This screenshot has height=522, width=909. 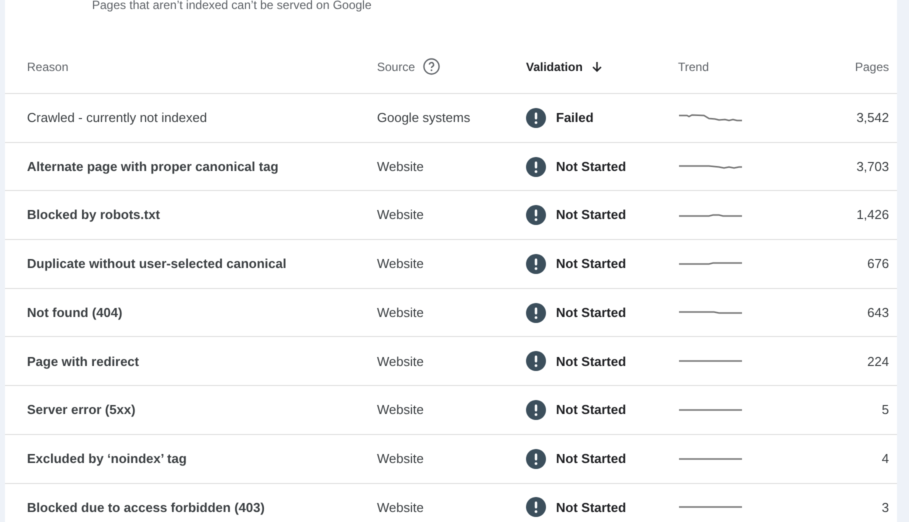 What do you see at coordinates (878, 361) in the screenshot?
I see `pages-count: 224` at bounding box center [878, 361].